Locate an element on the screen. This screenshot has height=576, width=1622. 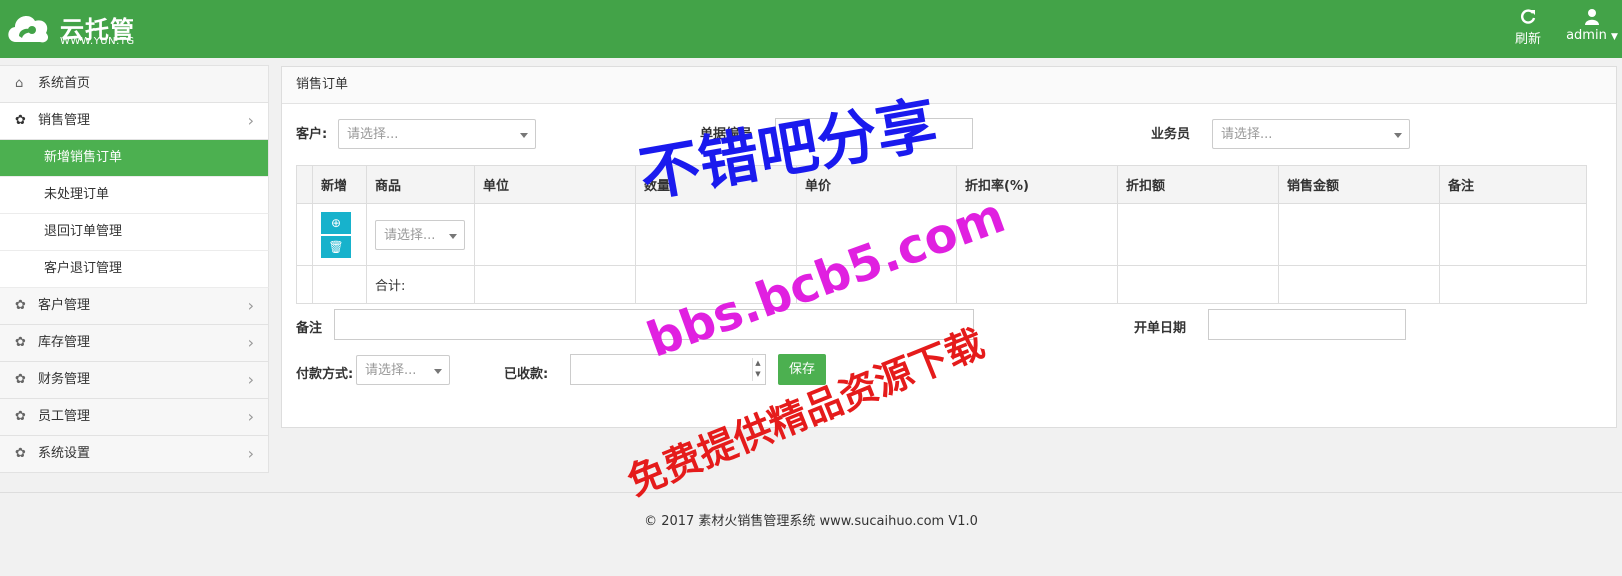
total-label: 合计: is located at coordinates (420, 284).